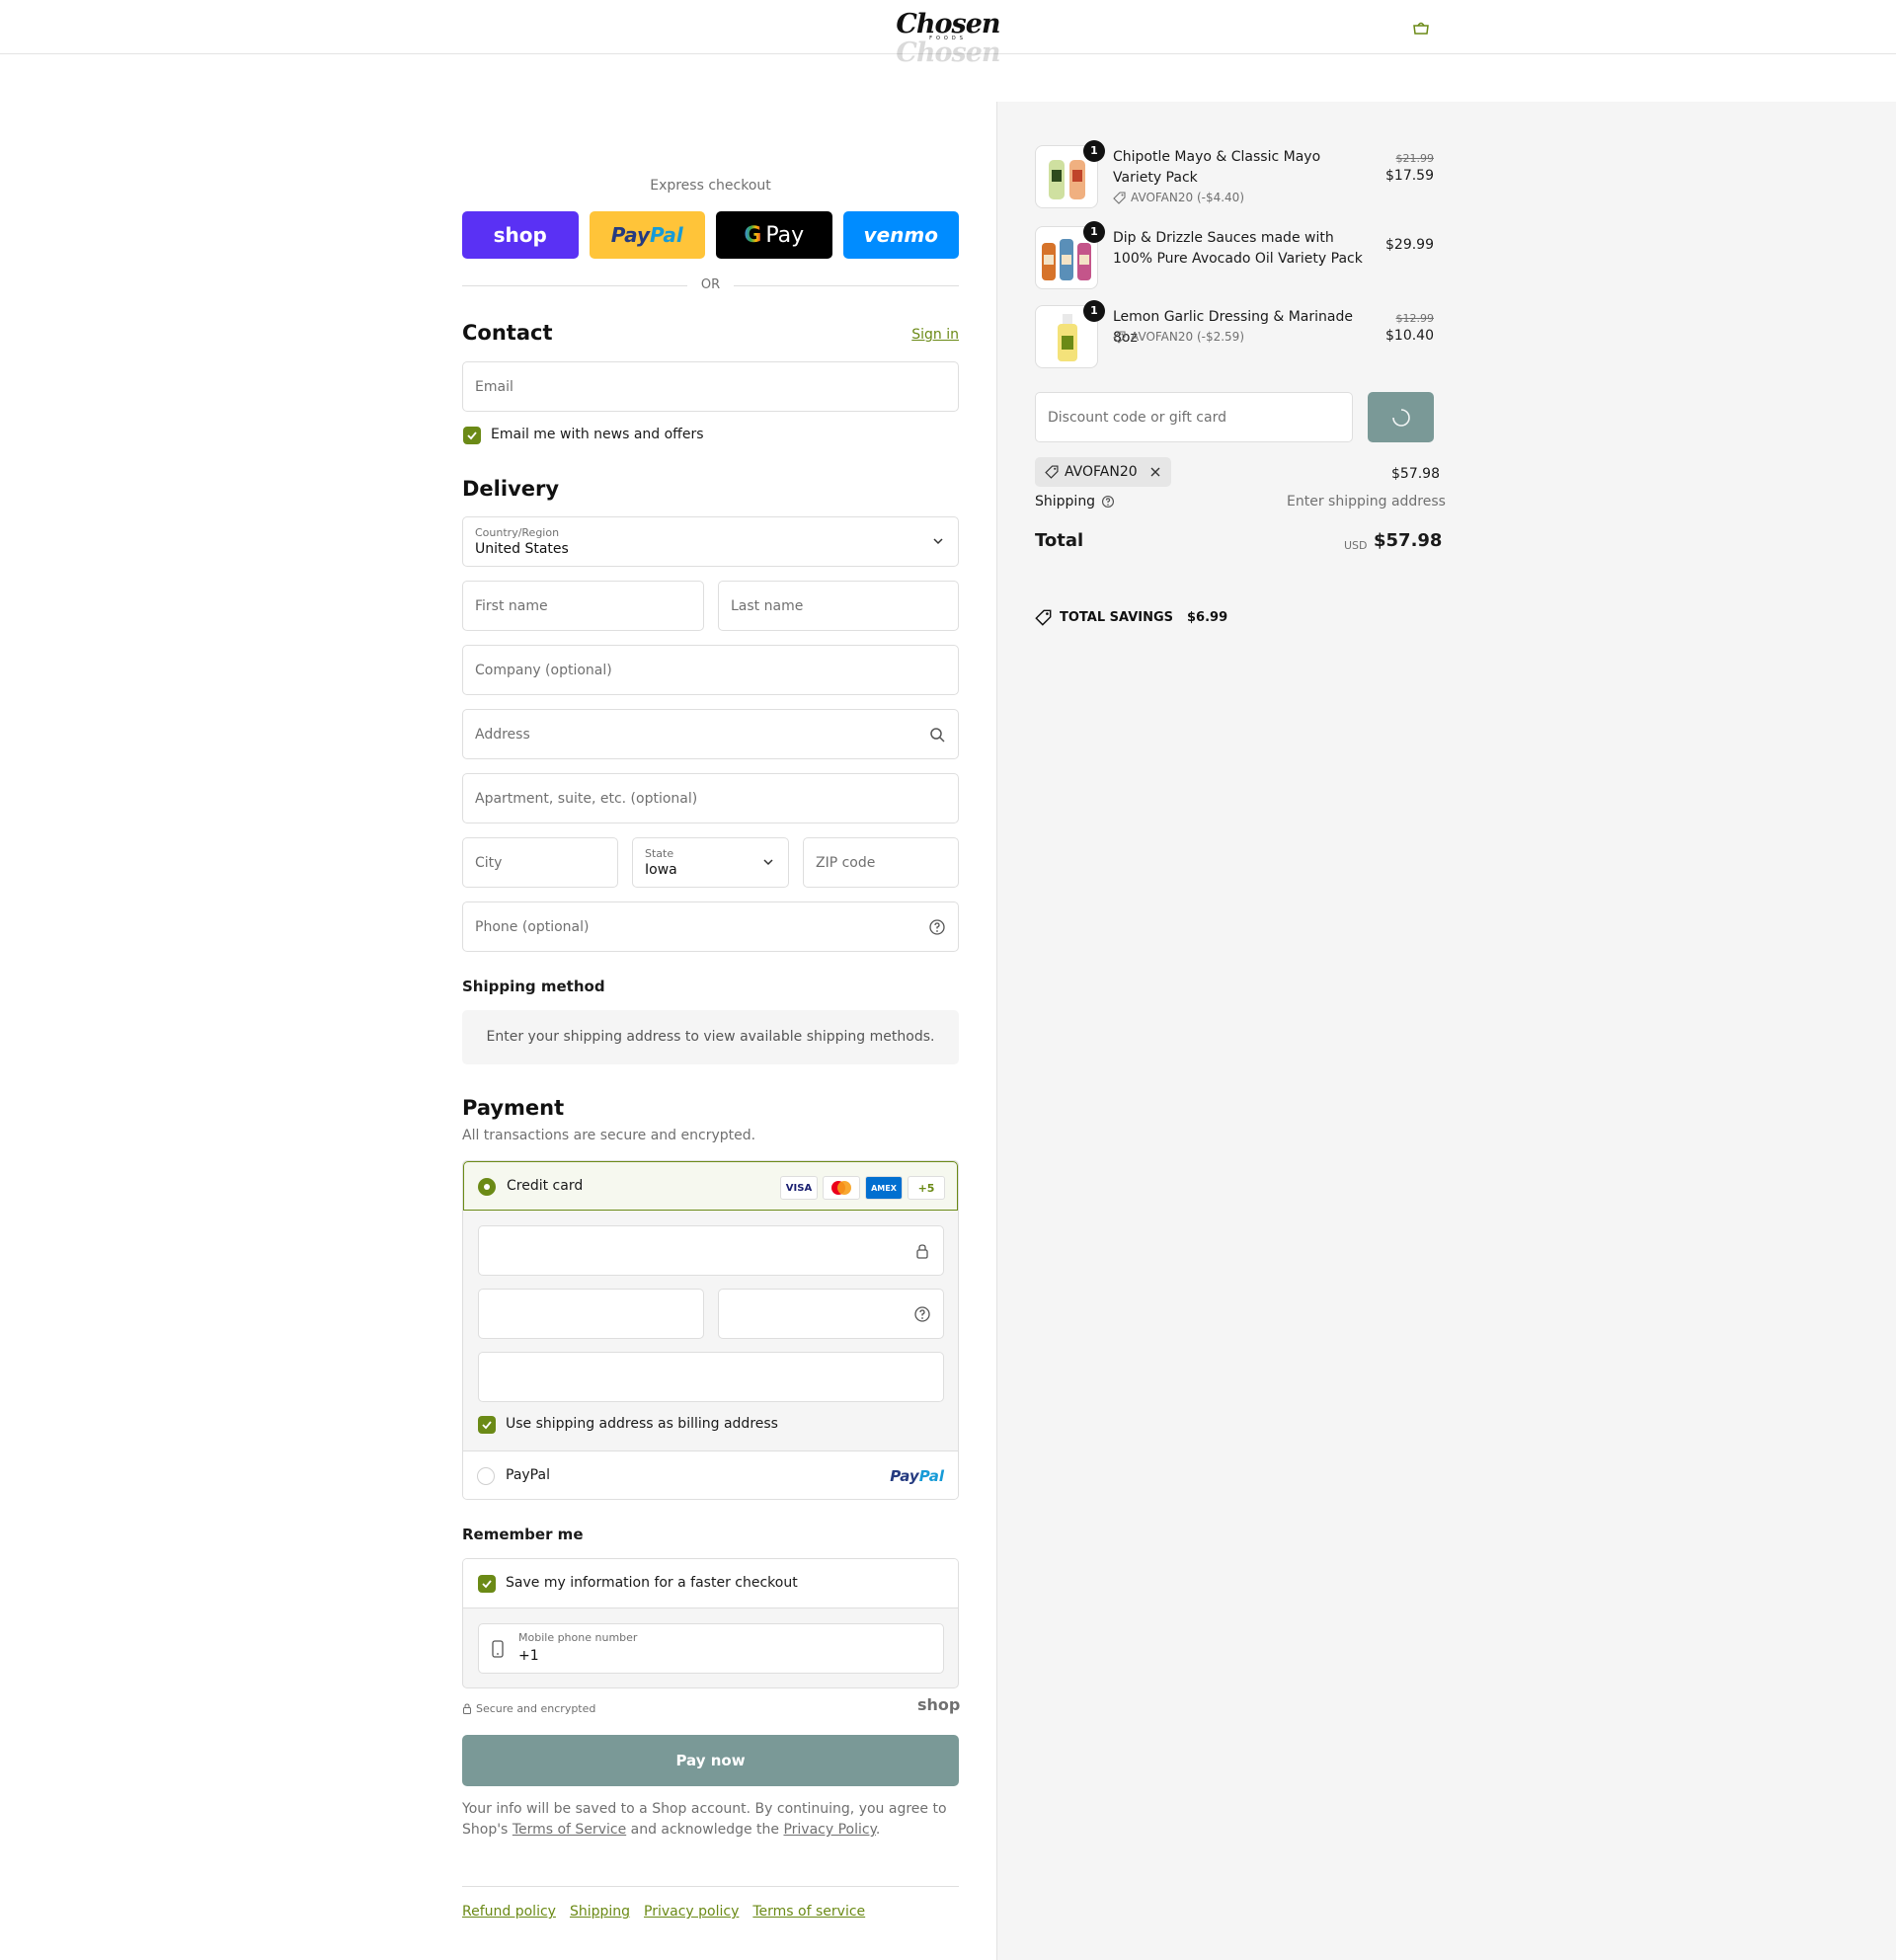 Image resolution: width=1896 pixels, height=1960 pixels. Describe the element at coordinates (647, 235) in the screenshot. I see `paypal-button: Pay Pal` at that location.